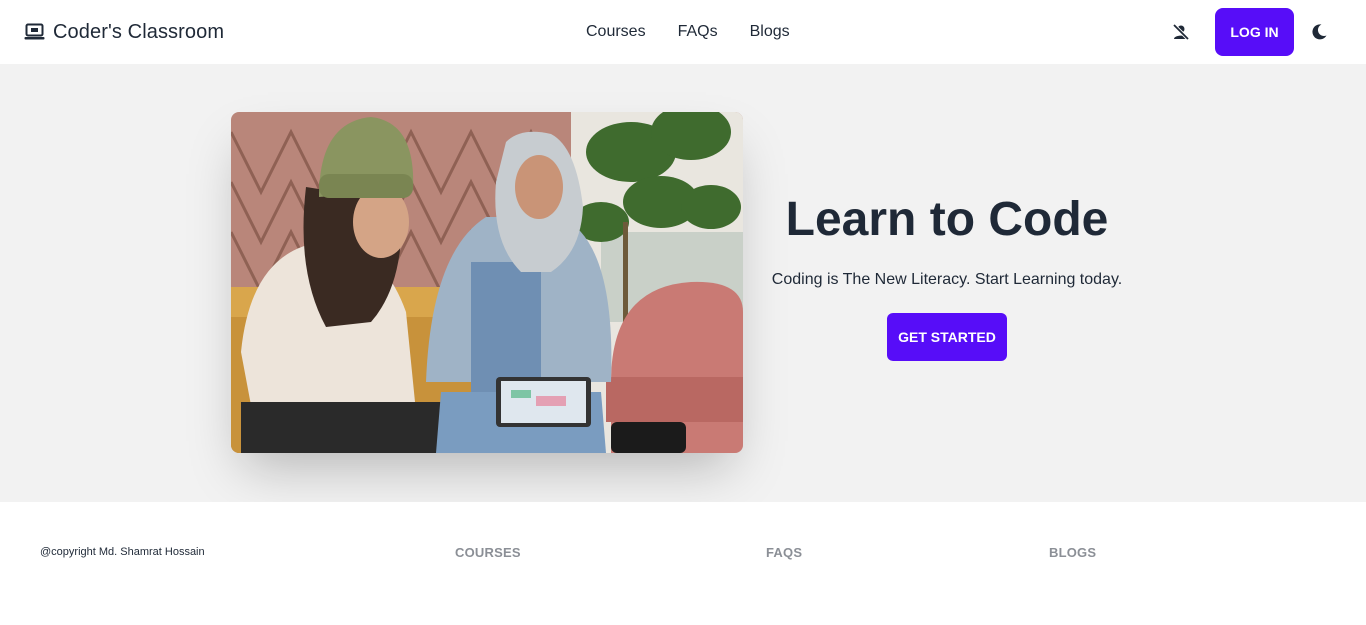 The image size is (1366, 625). Describe the element at coordinates (770, 32) in the screenshot. I see `nav-link-blogs: Blogs` at that location.